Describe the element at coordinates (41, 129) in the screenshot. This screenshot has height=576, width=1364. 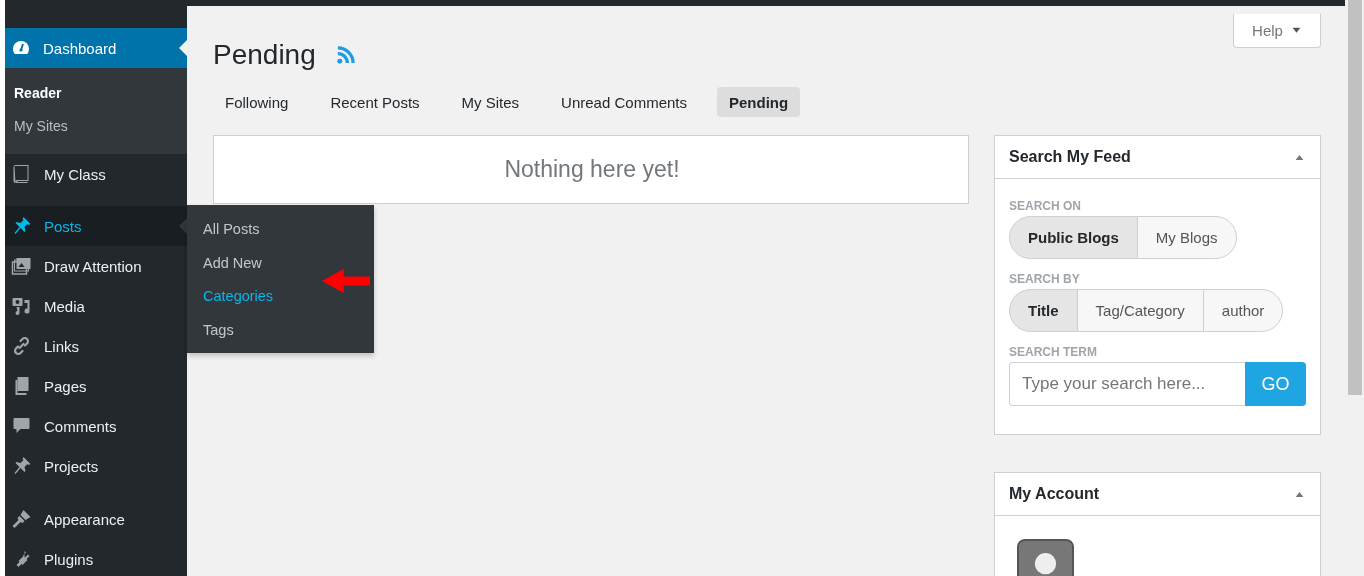
I see `submenu-item: My Sites` at that location.